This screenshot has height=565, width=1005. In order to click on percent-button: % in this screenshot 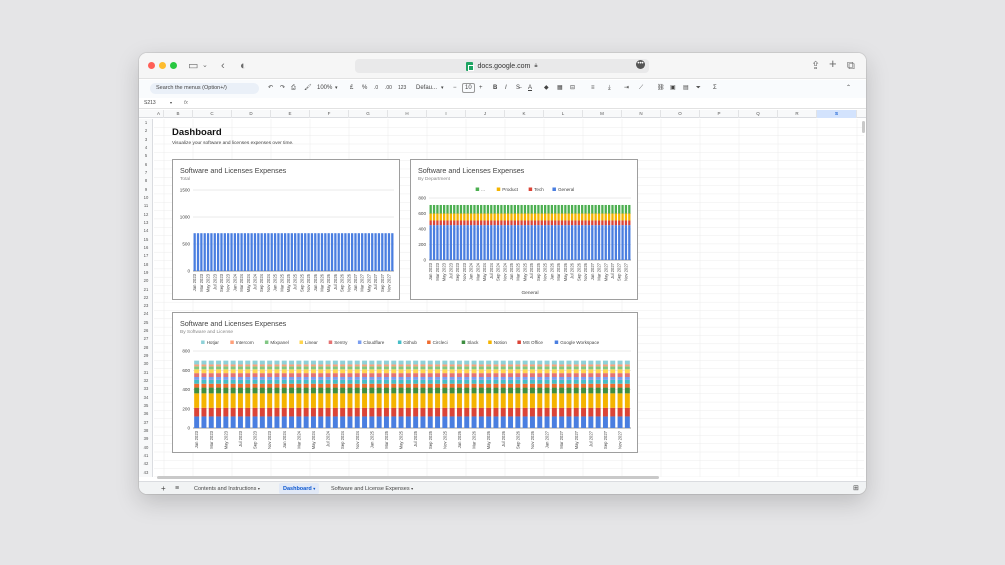, I will do `click(364, 88)`.